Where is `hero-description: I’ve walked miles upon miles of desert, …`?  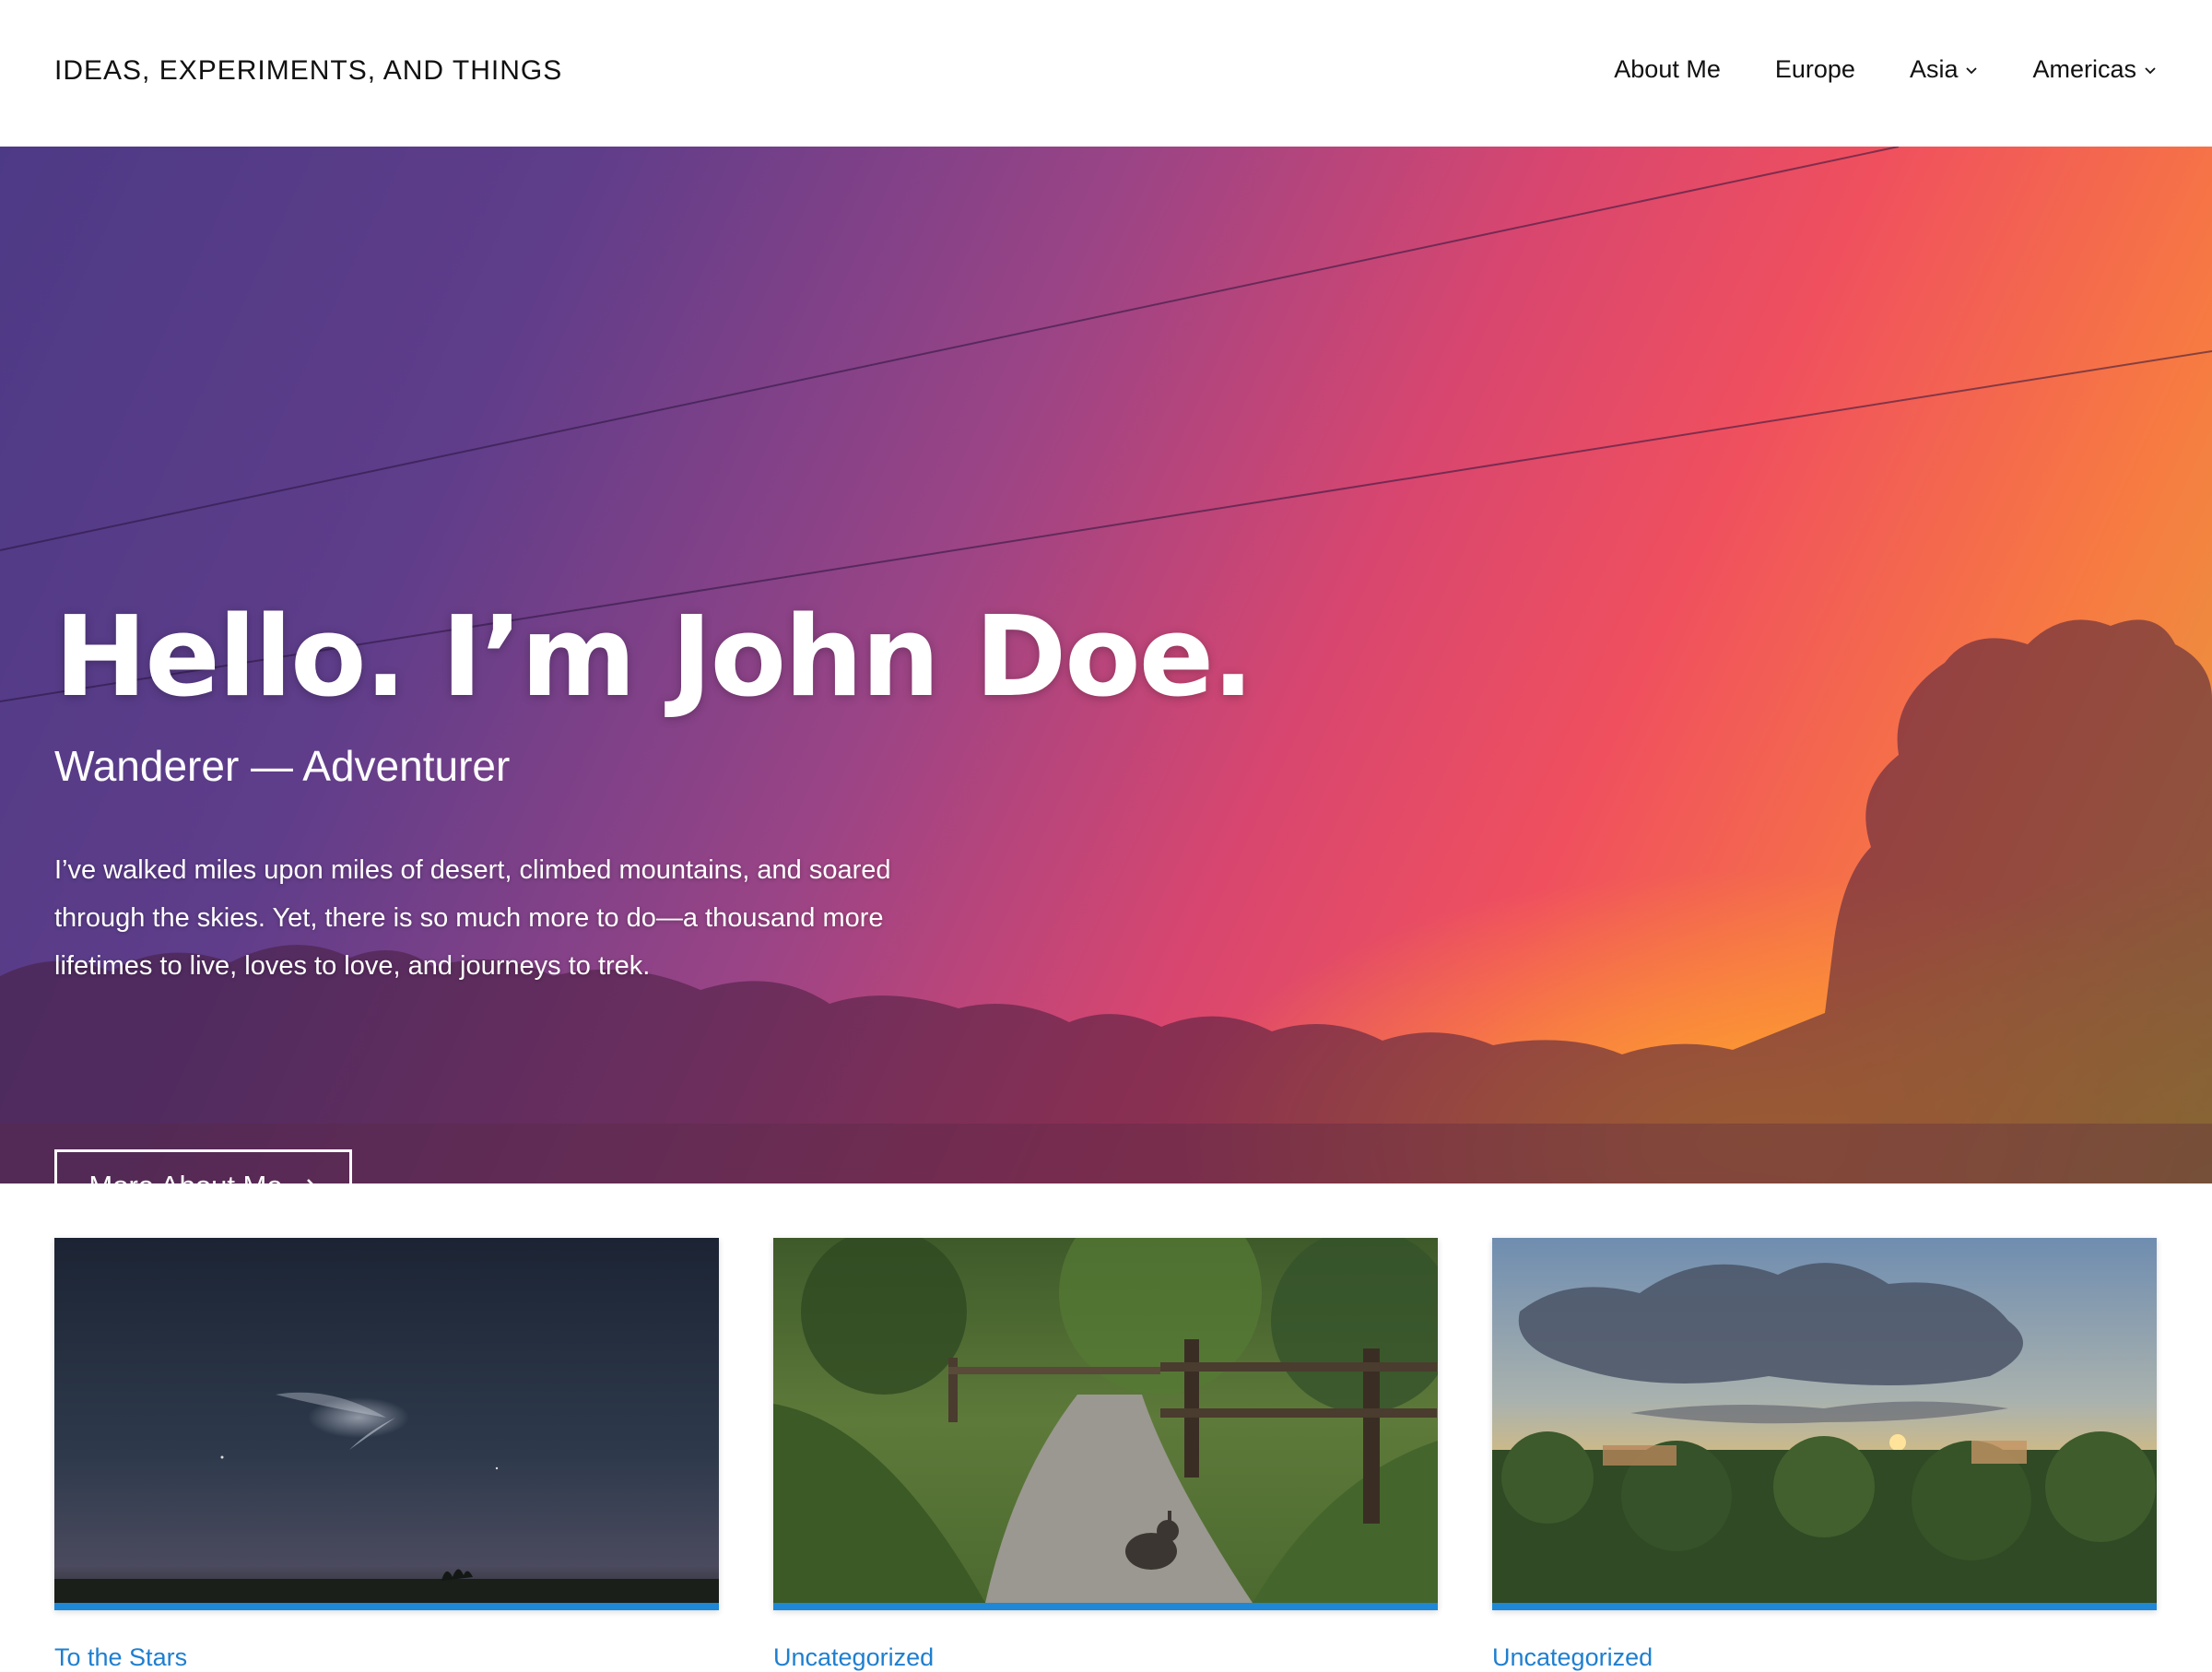 hero-description: I’ve walked miles upon miles of desert, … is located at coordinates (472, 918).